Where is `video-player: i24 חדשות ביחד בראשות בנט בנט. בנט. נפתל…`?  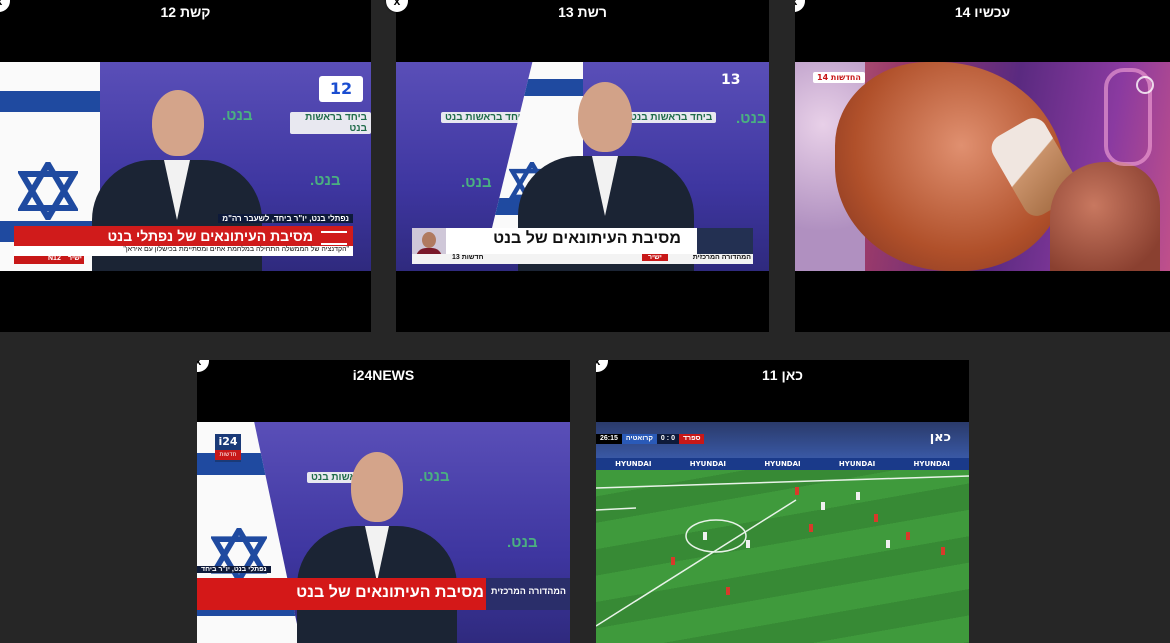 video-player: i24 חדשות ביחד בראשות בנט בנט. בנט. נפתל… is located at coordinates (383, 532).